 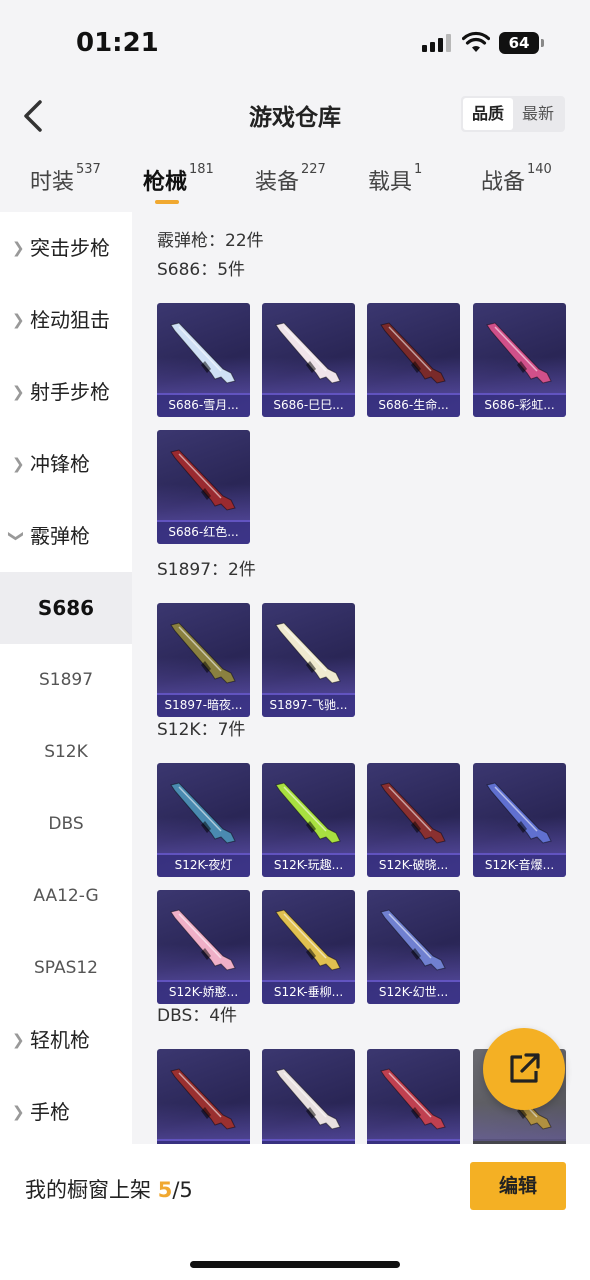 What do you see at coordinates (295, 44) in the screenshot?
I see `status-bar: 01:21 64` at bounding box center [295, 44].